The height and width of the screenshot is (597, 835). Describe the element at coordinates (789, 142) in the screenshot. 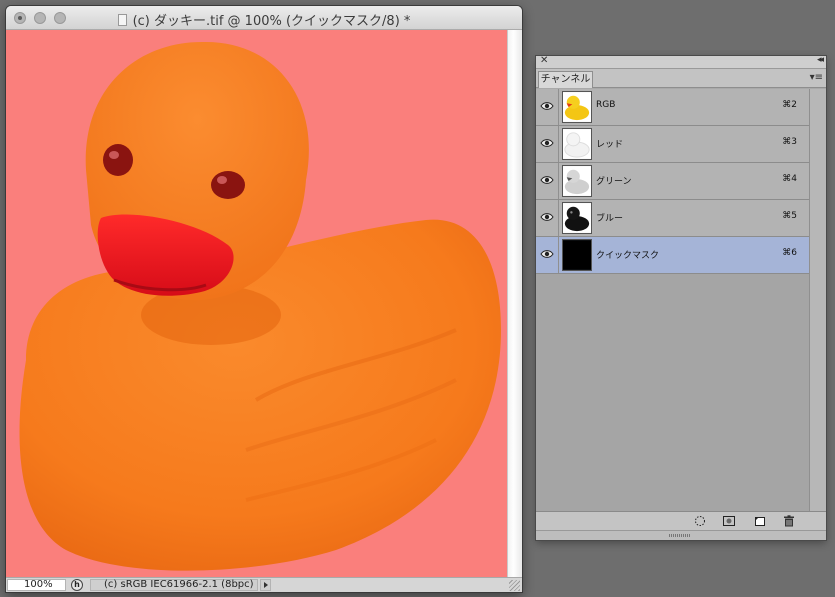

I see `channel-shortcut: ⌘3` at that location.